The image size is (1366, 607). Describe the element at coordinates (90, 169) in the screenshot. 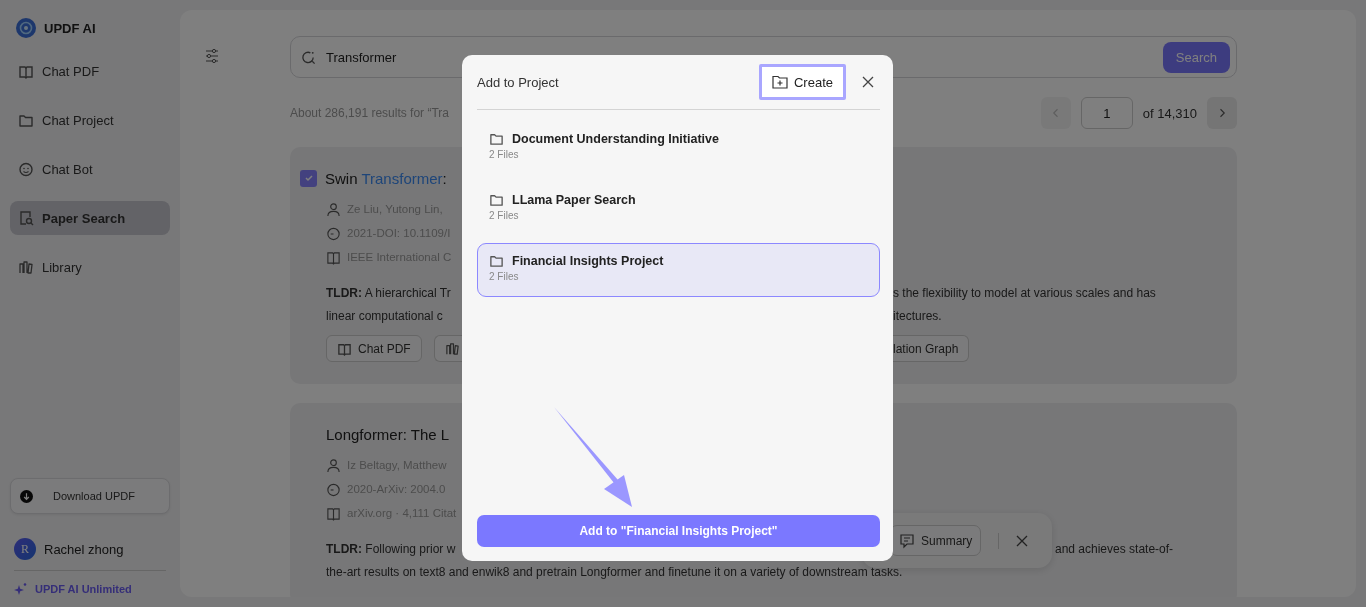

I see `sidebar-item: Chat Bot` at that location.